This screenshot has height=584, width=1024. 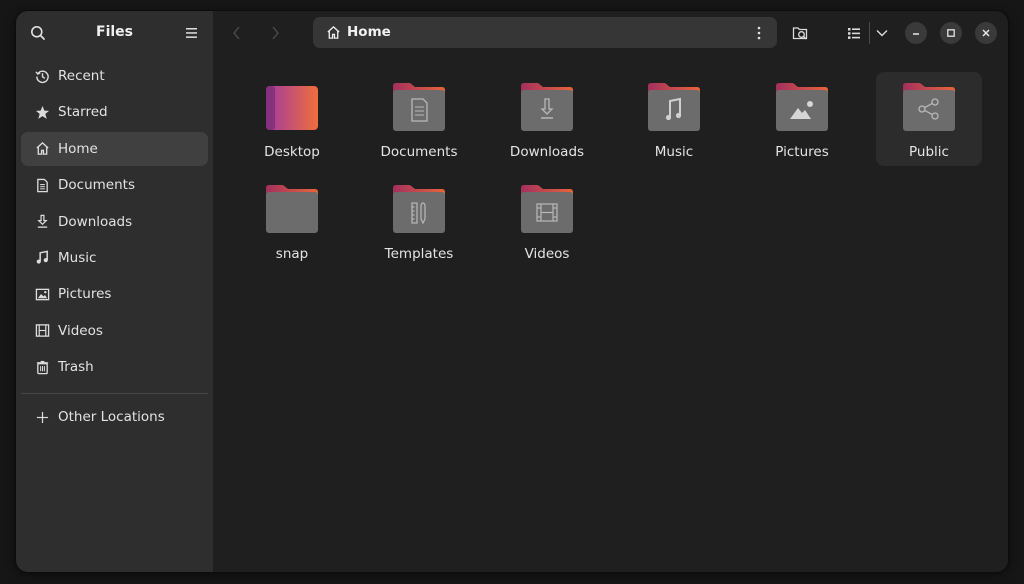 I want to click on chevron-right-icon, so click(x=275, y=33).